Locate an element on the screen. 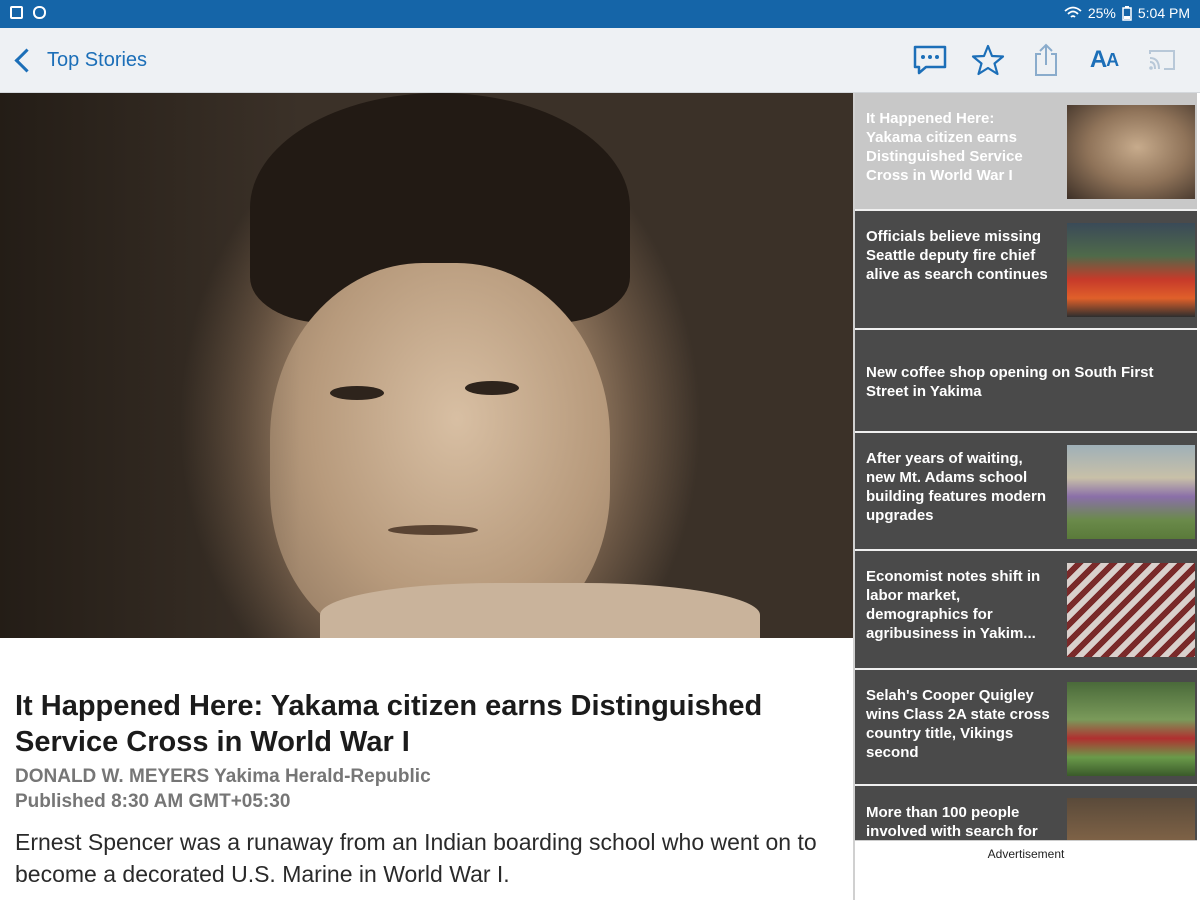 Image resolution: width=1200 pixels, height=901 pixels. advertisement-area: Advertisement is located at coordinates (1026, 870).